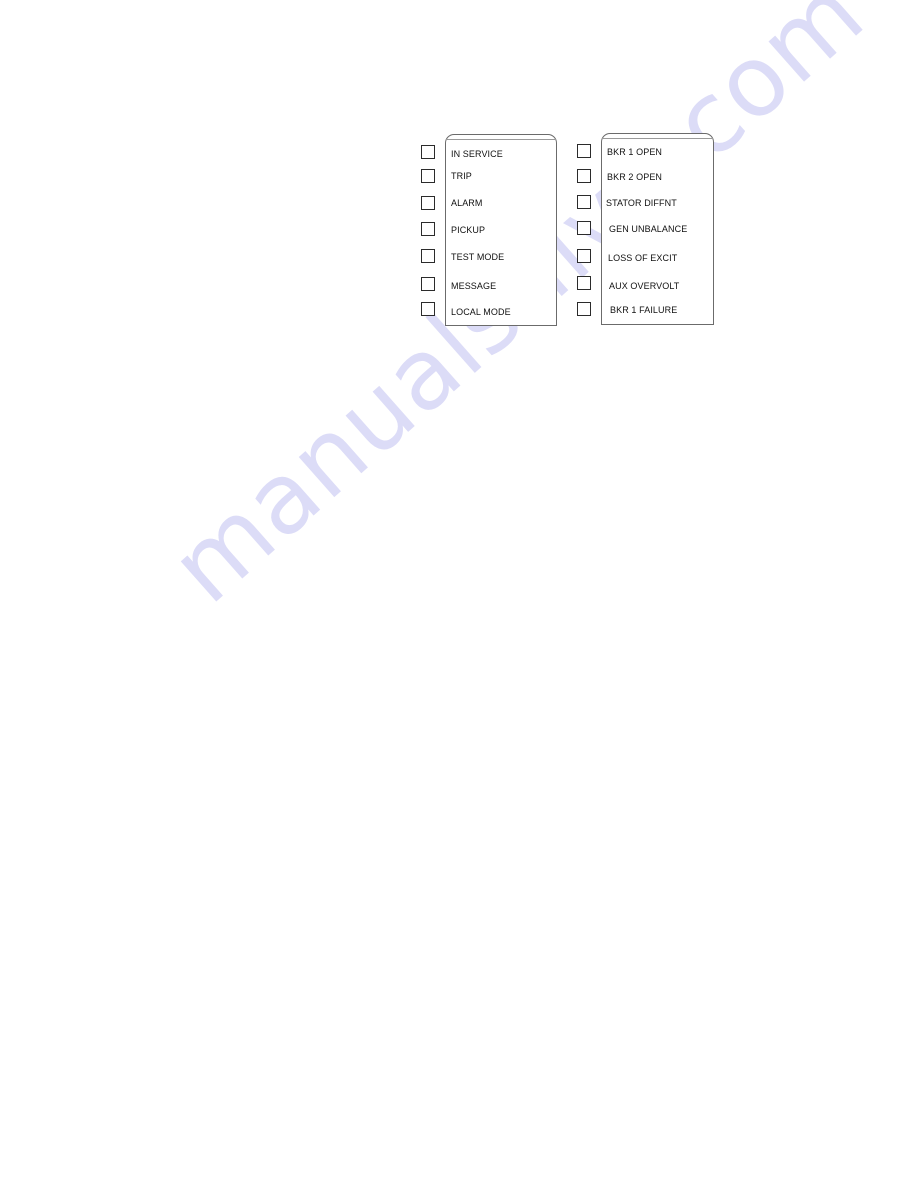 This screenshot has height=1188, width=918. Describe the element at coordinates (641, 203) in the screenshot. I see `label-stator-diffnt: STATOR DIFFNT` at that location.